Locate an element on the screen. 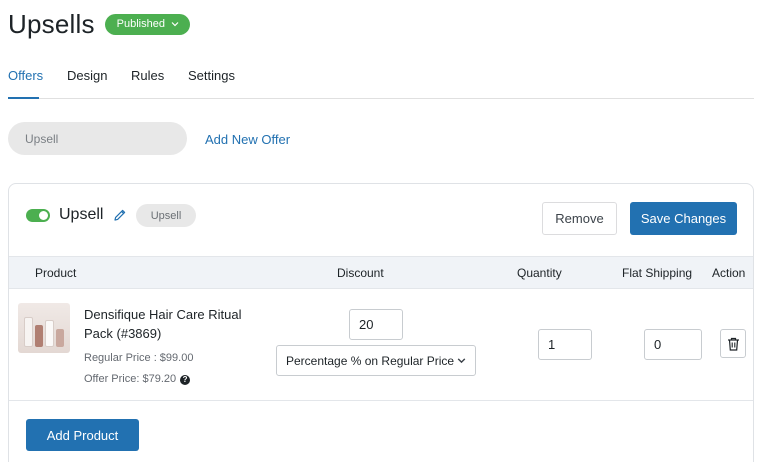 This screenshot has height=462, width=760. discount-type-value: Percentage % on Regular Price is located at coordinates (370, 360).